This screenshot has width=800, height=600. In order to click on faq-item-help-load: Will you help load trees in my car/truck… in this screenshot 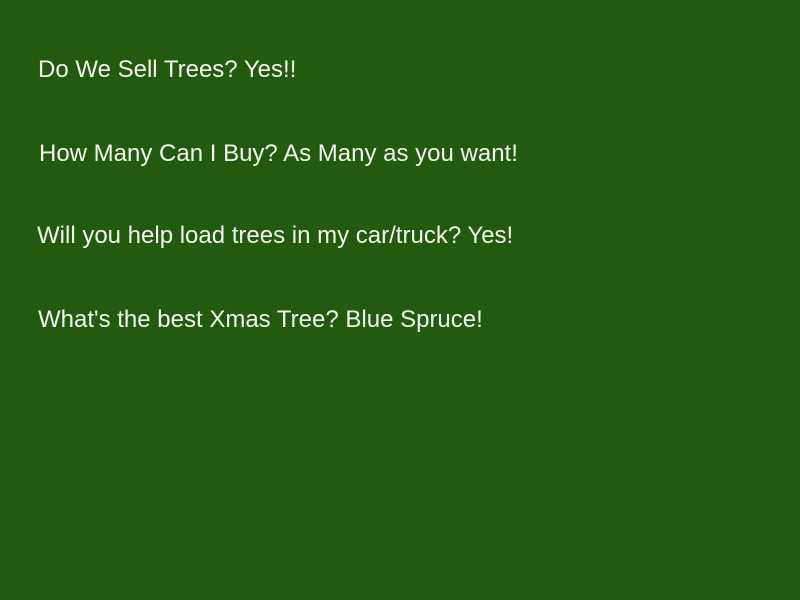, I will do `click(275, 235)`.